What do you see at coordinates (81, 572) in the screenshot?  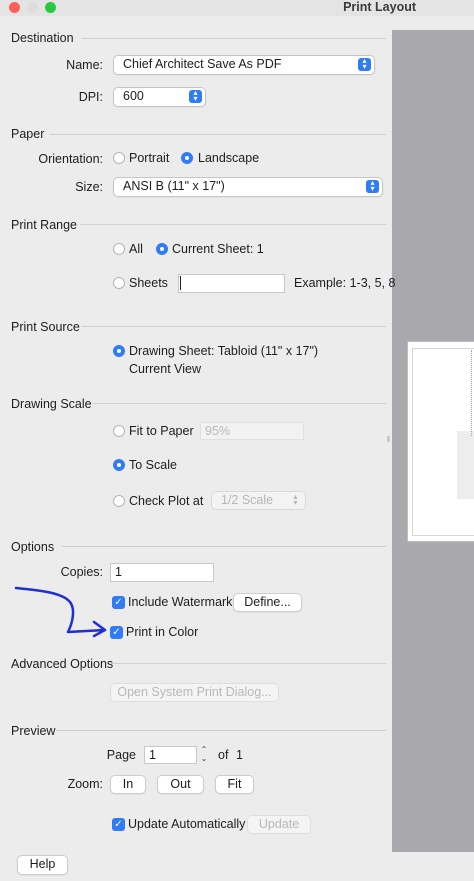 I see `copies-label: Copies:` at bounding box center [81, 572].